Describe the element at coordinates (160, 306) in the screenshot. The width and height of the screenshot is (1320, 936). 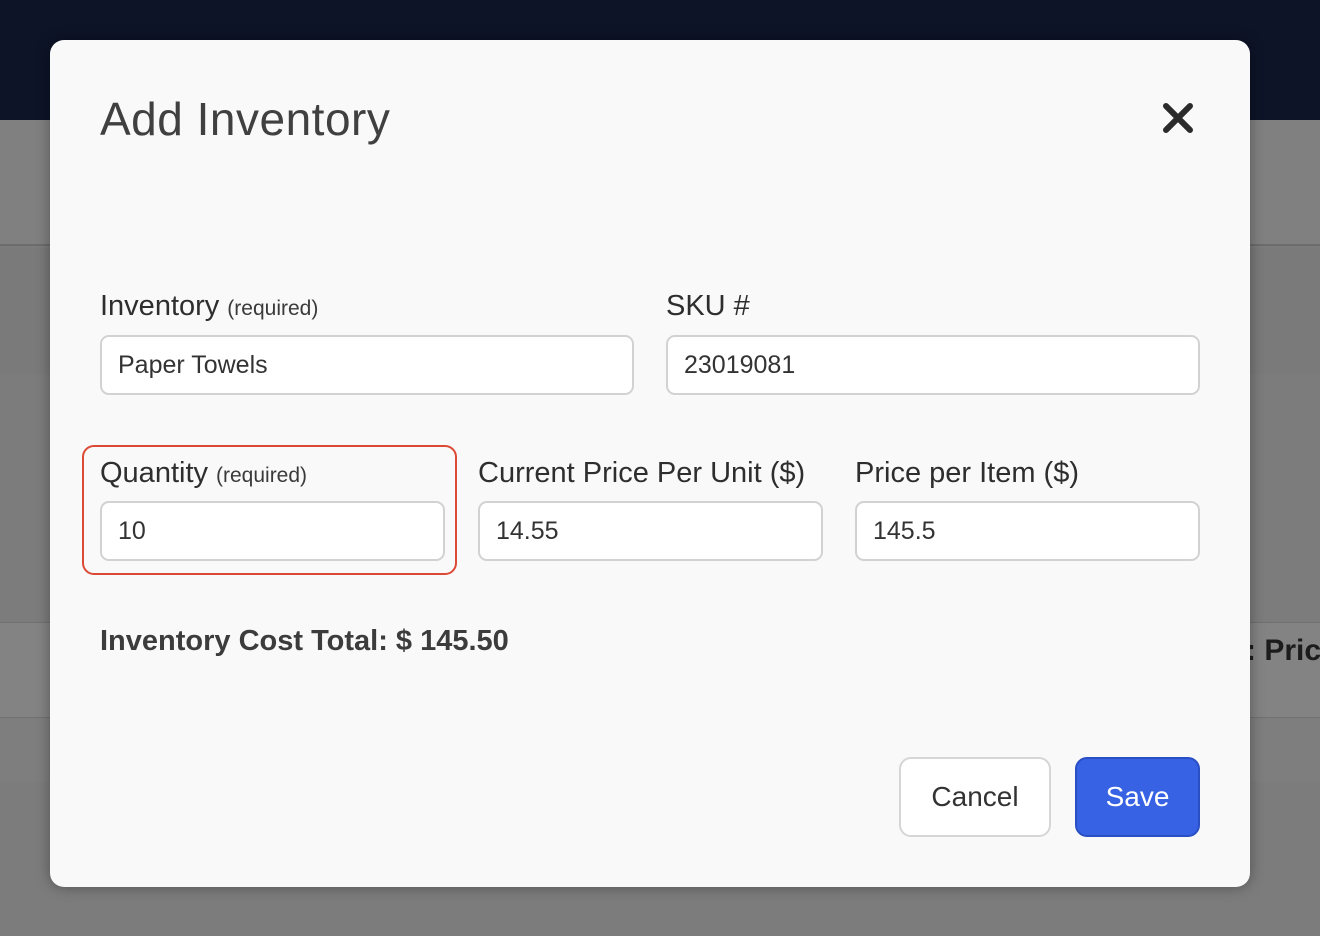
I see `inventory-label-text: Inventory` at that location.